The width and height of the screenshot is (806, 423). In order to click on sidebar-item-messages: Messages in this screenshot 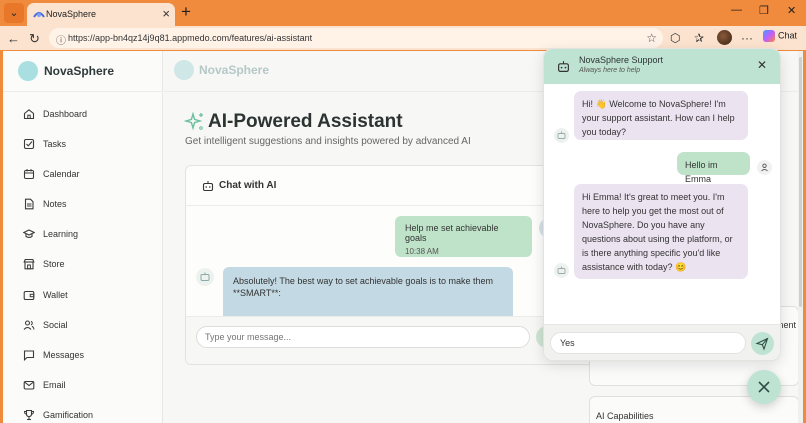, I will do `click(88, 357)`.